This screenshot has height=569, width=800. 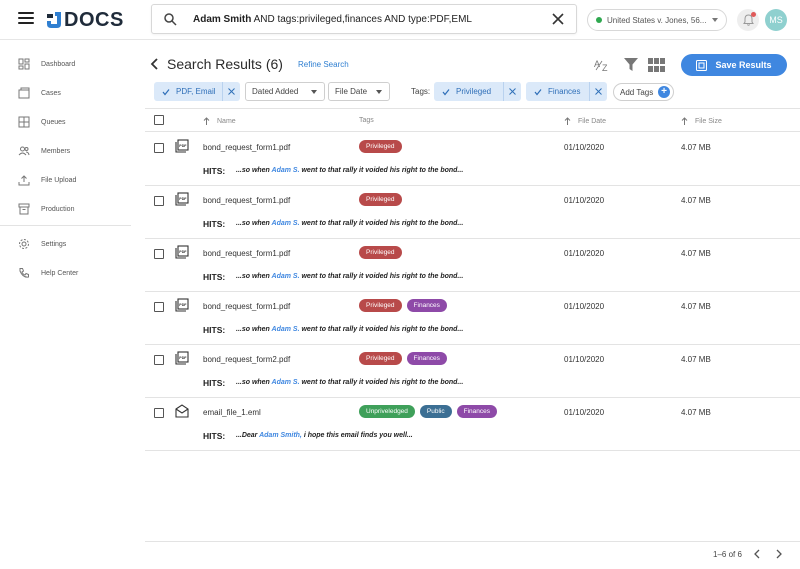 What do you see at coordinates (232, 412) in the screenshot?
I see `file-name: email_file_1.eml` at bounding box center [232, 412].